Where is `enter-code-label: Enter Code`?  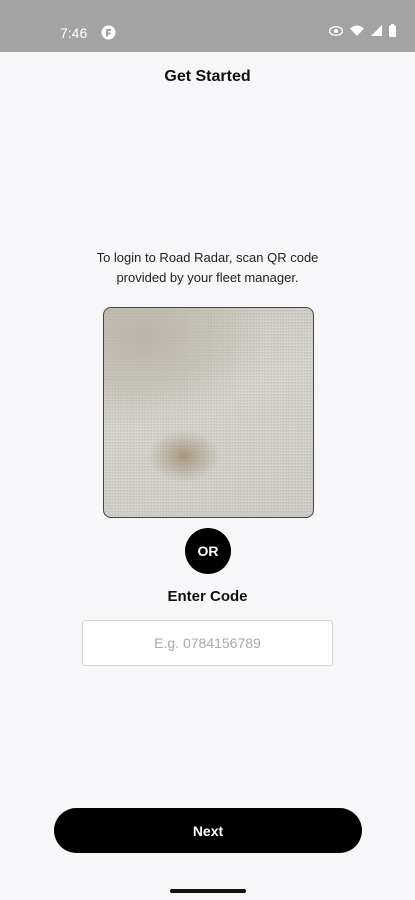 enter-code-label: Enter Code is located at coordinates (207, 596).